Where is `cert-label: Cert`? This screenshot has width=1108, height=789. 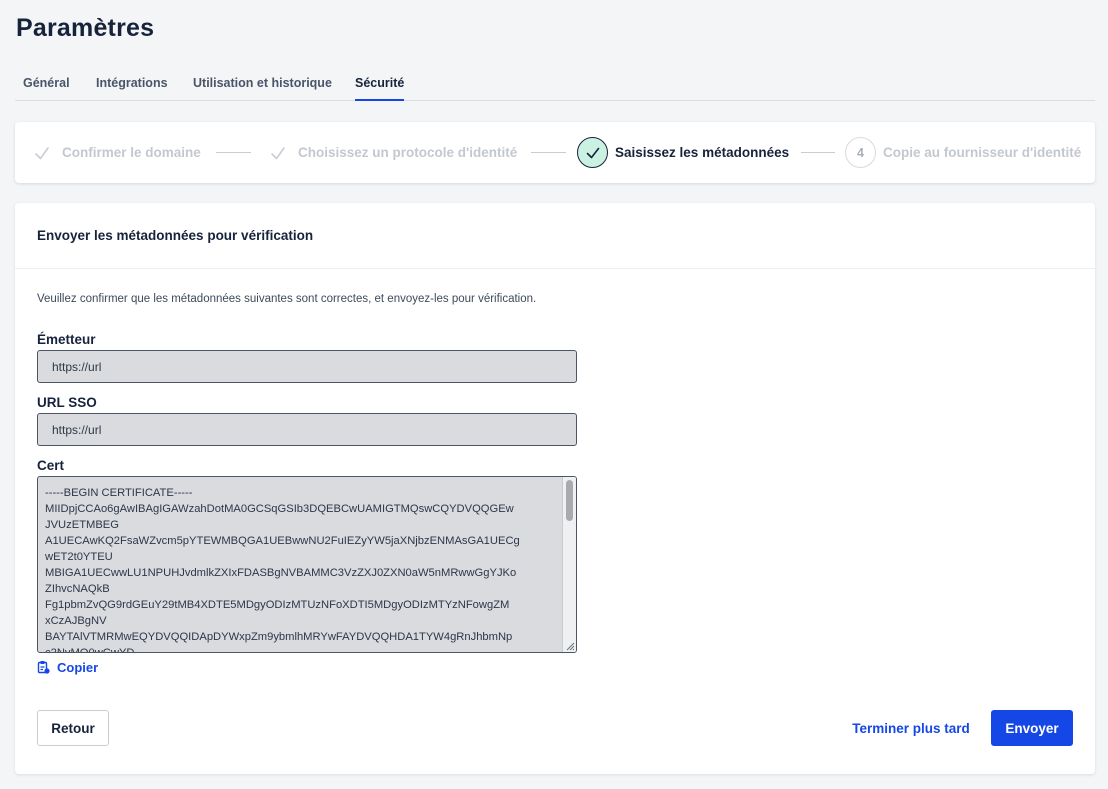
cert-label: Cert is located at coordinates (51, 465).